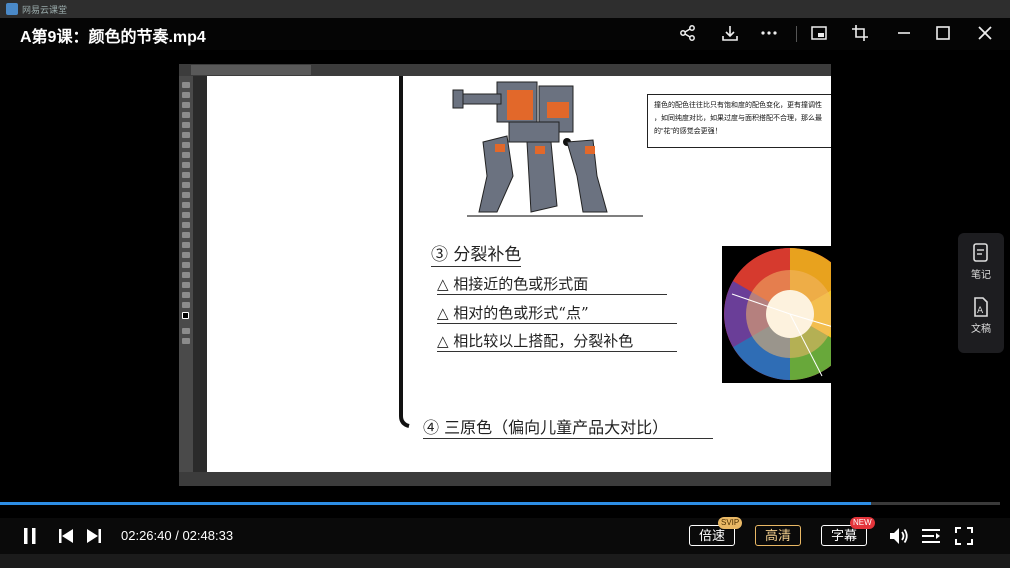  What do you see at coordinates (435, 503) in the screenshot?
I see `progress-fill` at bounding box center [435, 503].